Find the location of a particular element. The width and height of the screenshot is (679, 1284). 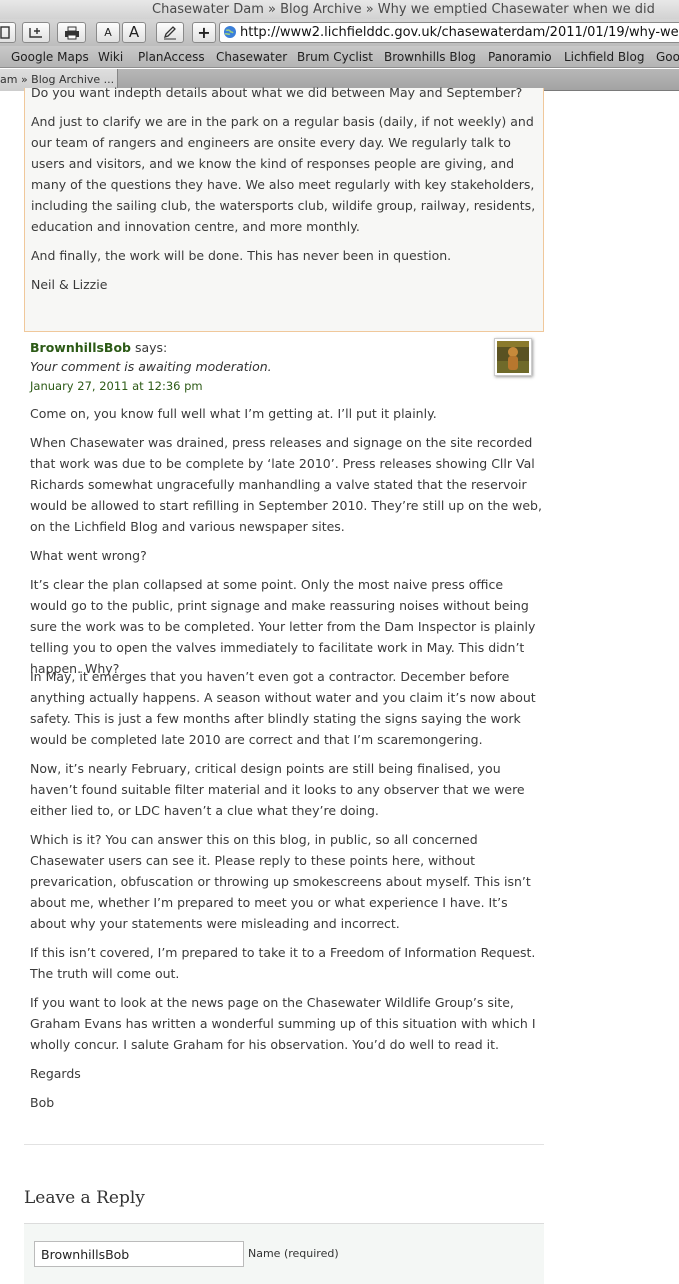

comment-author-line: BrownhillsBob says: is located at coordinates (98, 347).